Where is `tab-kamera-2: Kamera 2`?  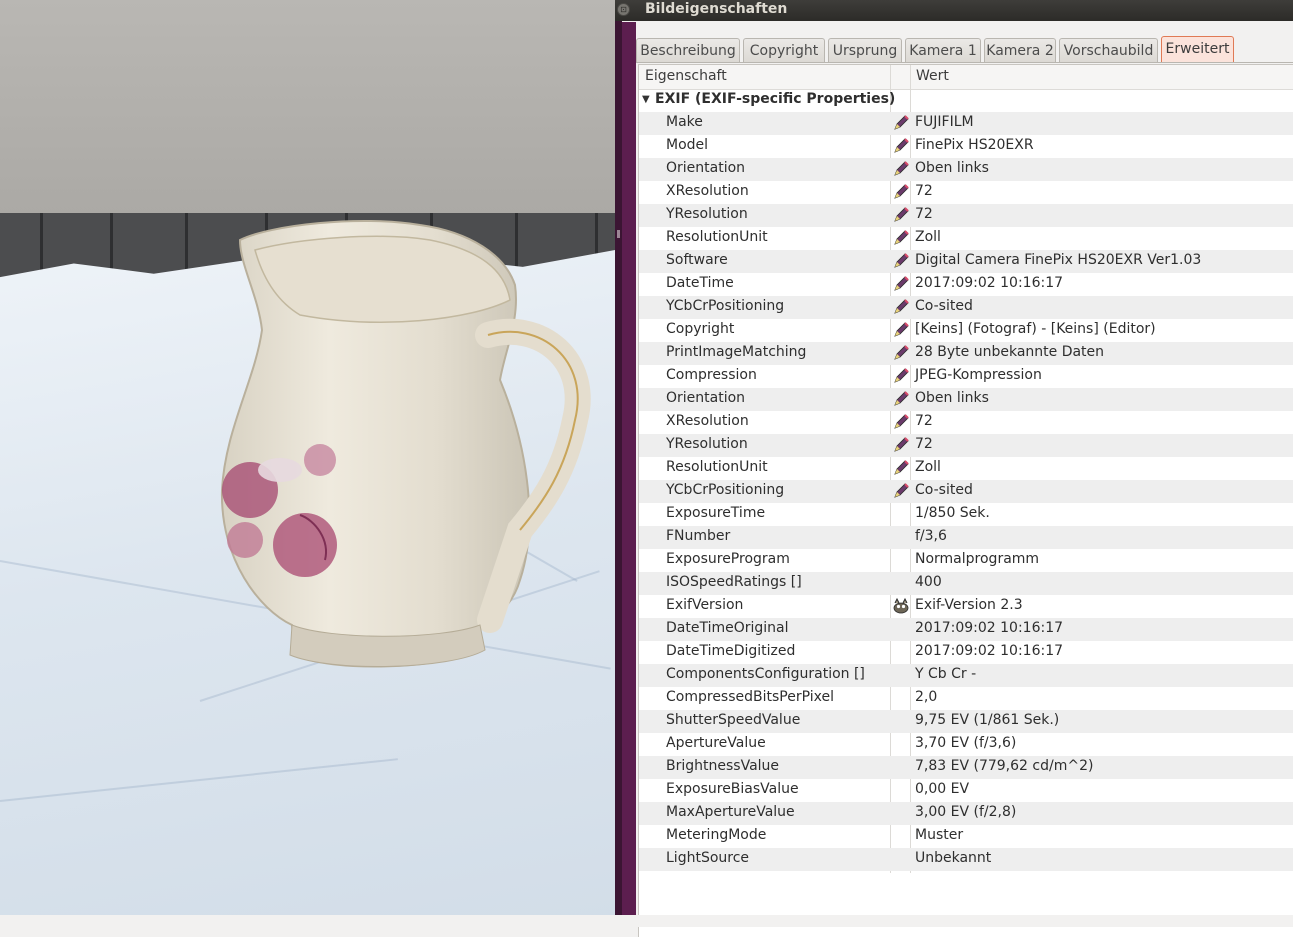
tab-kamera-2: Kamera 2 is located at coordinates (1020, 50).